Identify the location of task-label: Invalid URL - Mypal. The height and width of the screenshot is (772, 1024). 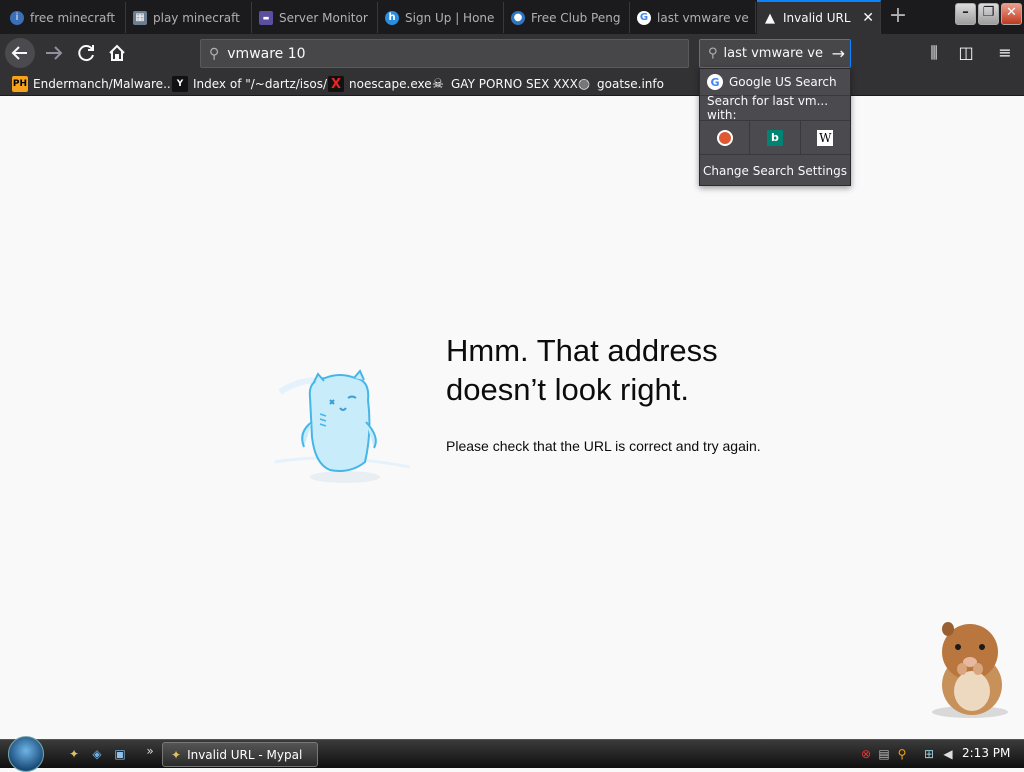
(245, 754).